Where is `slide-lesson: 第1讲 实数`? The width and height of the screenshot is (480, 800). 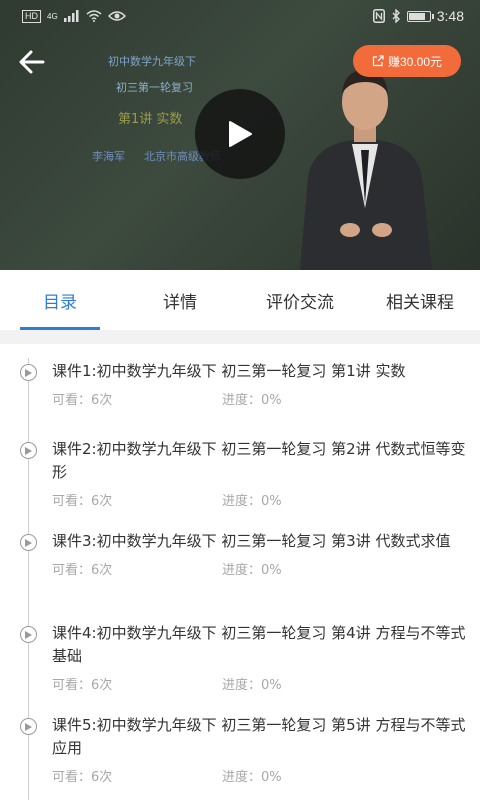 slide-lesson: 第1讲 实数 is located at coordinates (150, 119).